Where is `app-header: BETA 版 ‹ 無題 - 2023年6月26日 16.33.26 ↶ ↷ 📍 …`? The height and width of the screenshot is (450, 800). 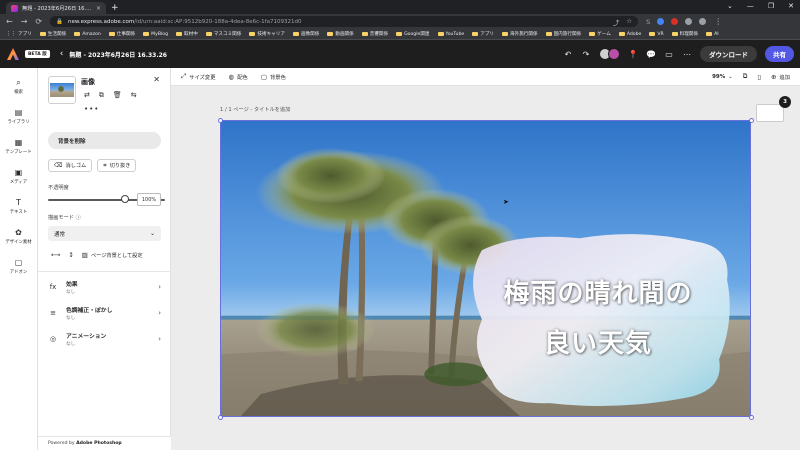 app-header: BETA 版 ‹ 無題 - 2023年6月26日 16.33.26 ↶ ↷ 📍 … is located at coordinates (400, 54).